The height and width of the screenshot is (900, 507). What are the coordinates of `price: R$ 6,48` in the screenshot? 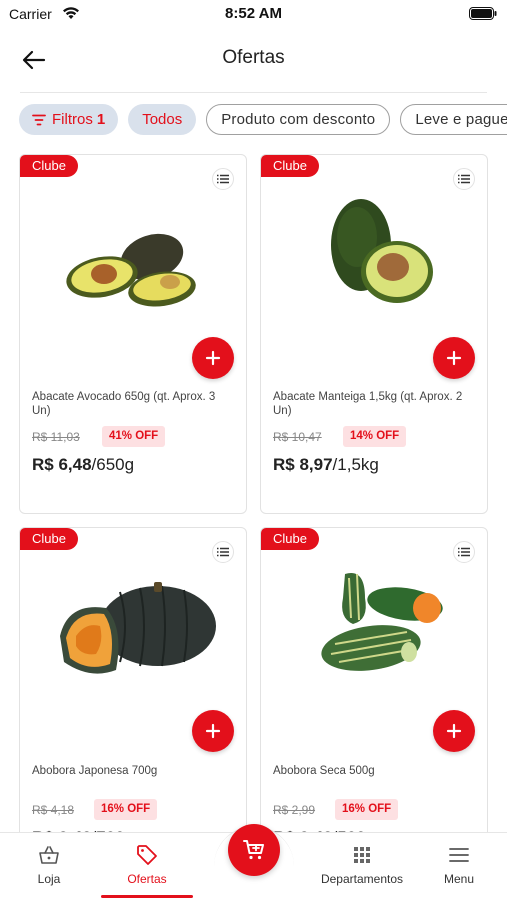 It's located at (62, 464).